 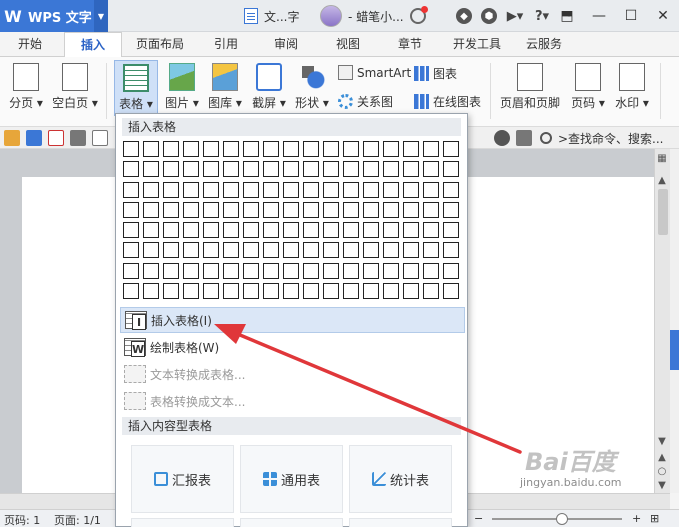 I want to click on header-footer-button: 页眉和页脚, so click(x=530, y=87).